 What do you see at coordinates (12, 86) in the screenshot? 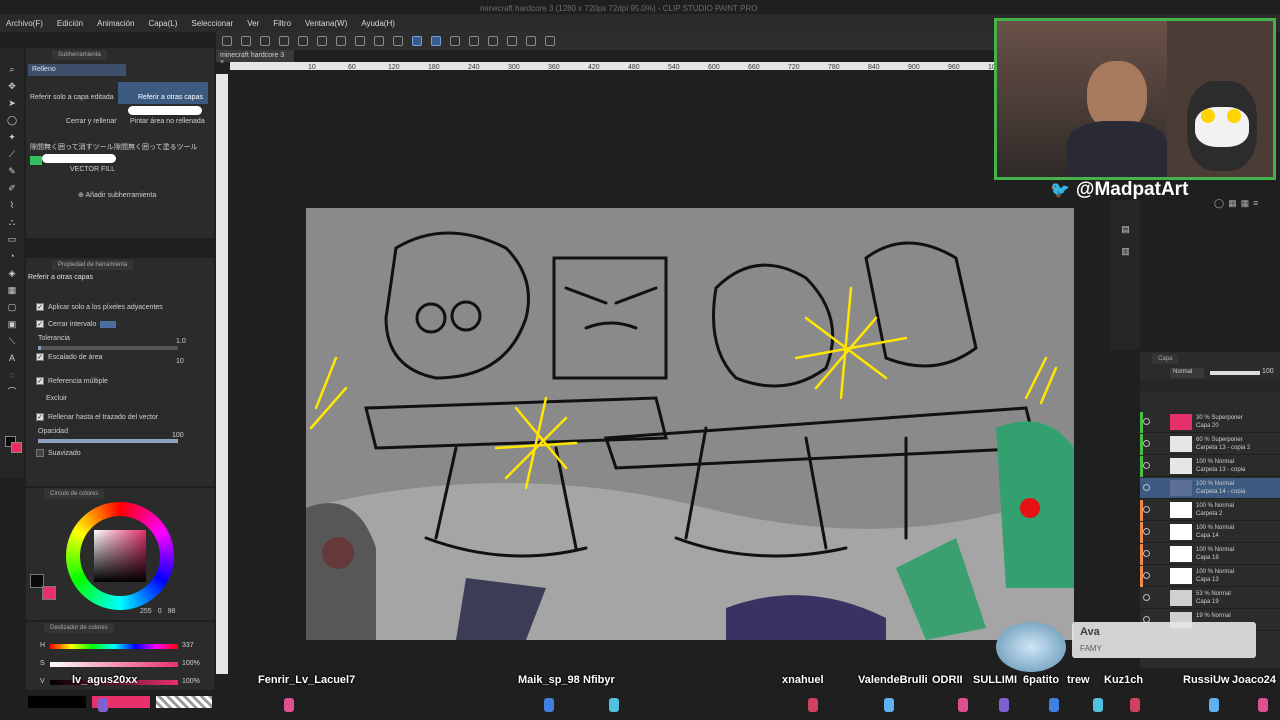
I see `move-icon: ✥` at bounding box center [12, 86].